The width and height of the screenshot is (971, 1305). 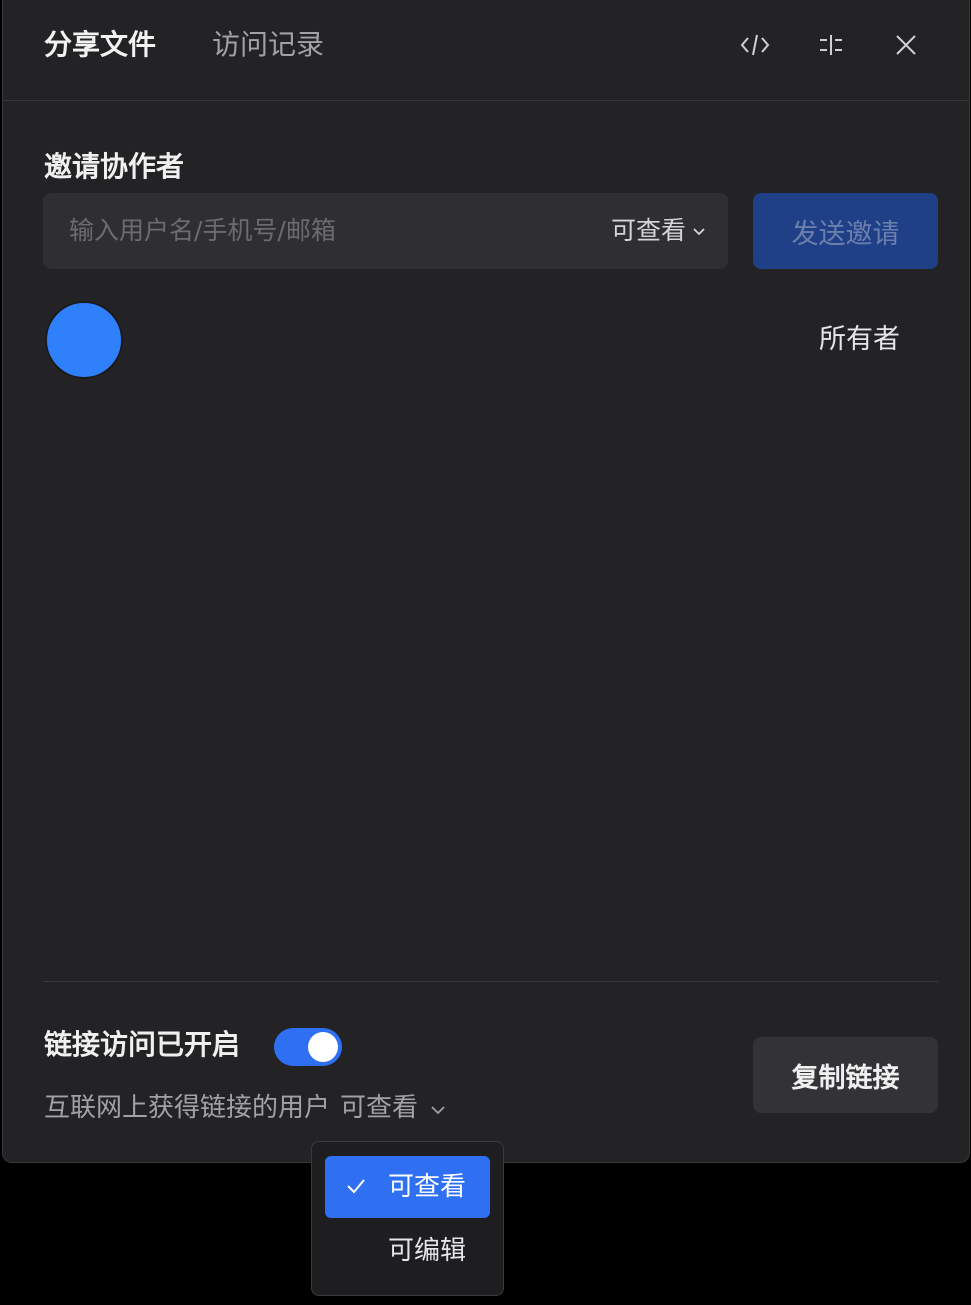 What do you see at coordinates (114, 166) in the screenshot?
I see `invite-section-title: 邀请协作者` at bounding box center [114, 166].